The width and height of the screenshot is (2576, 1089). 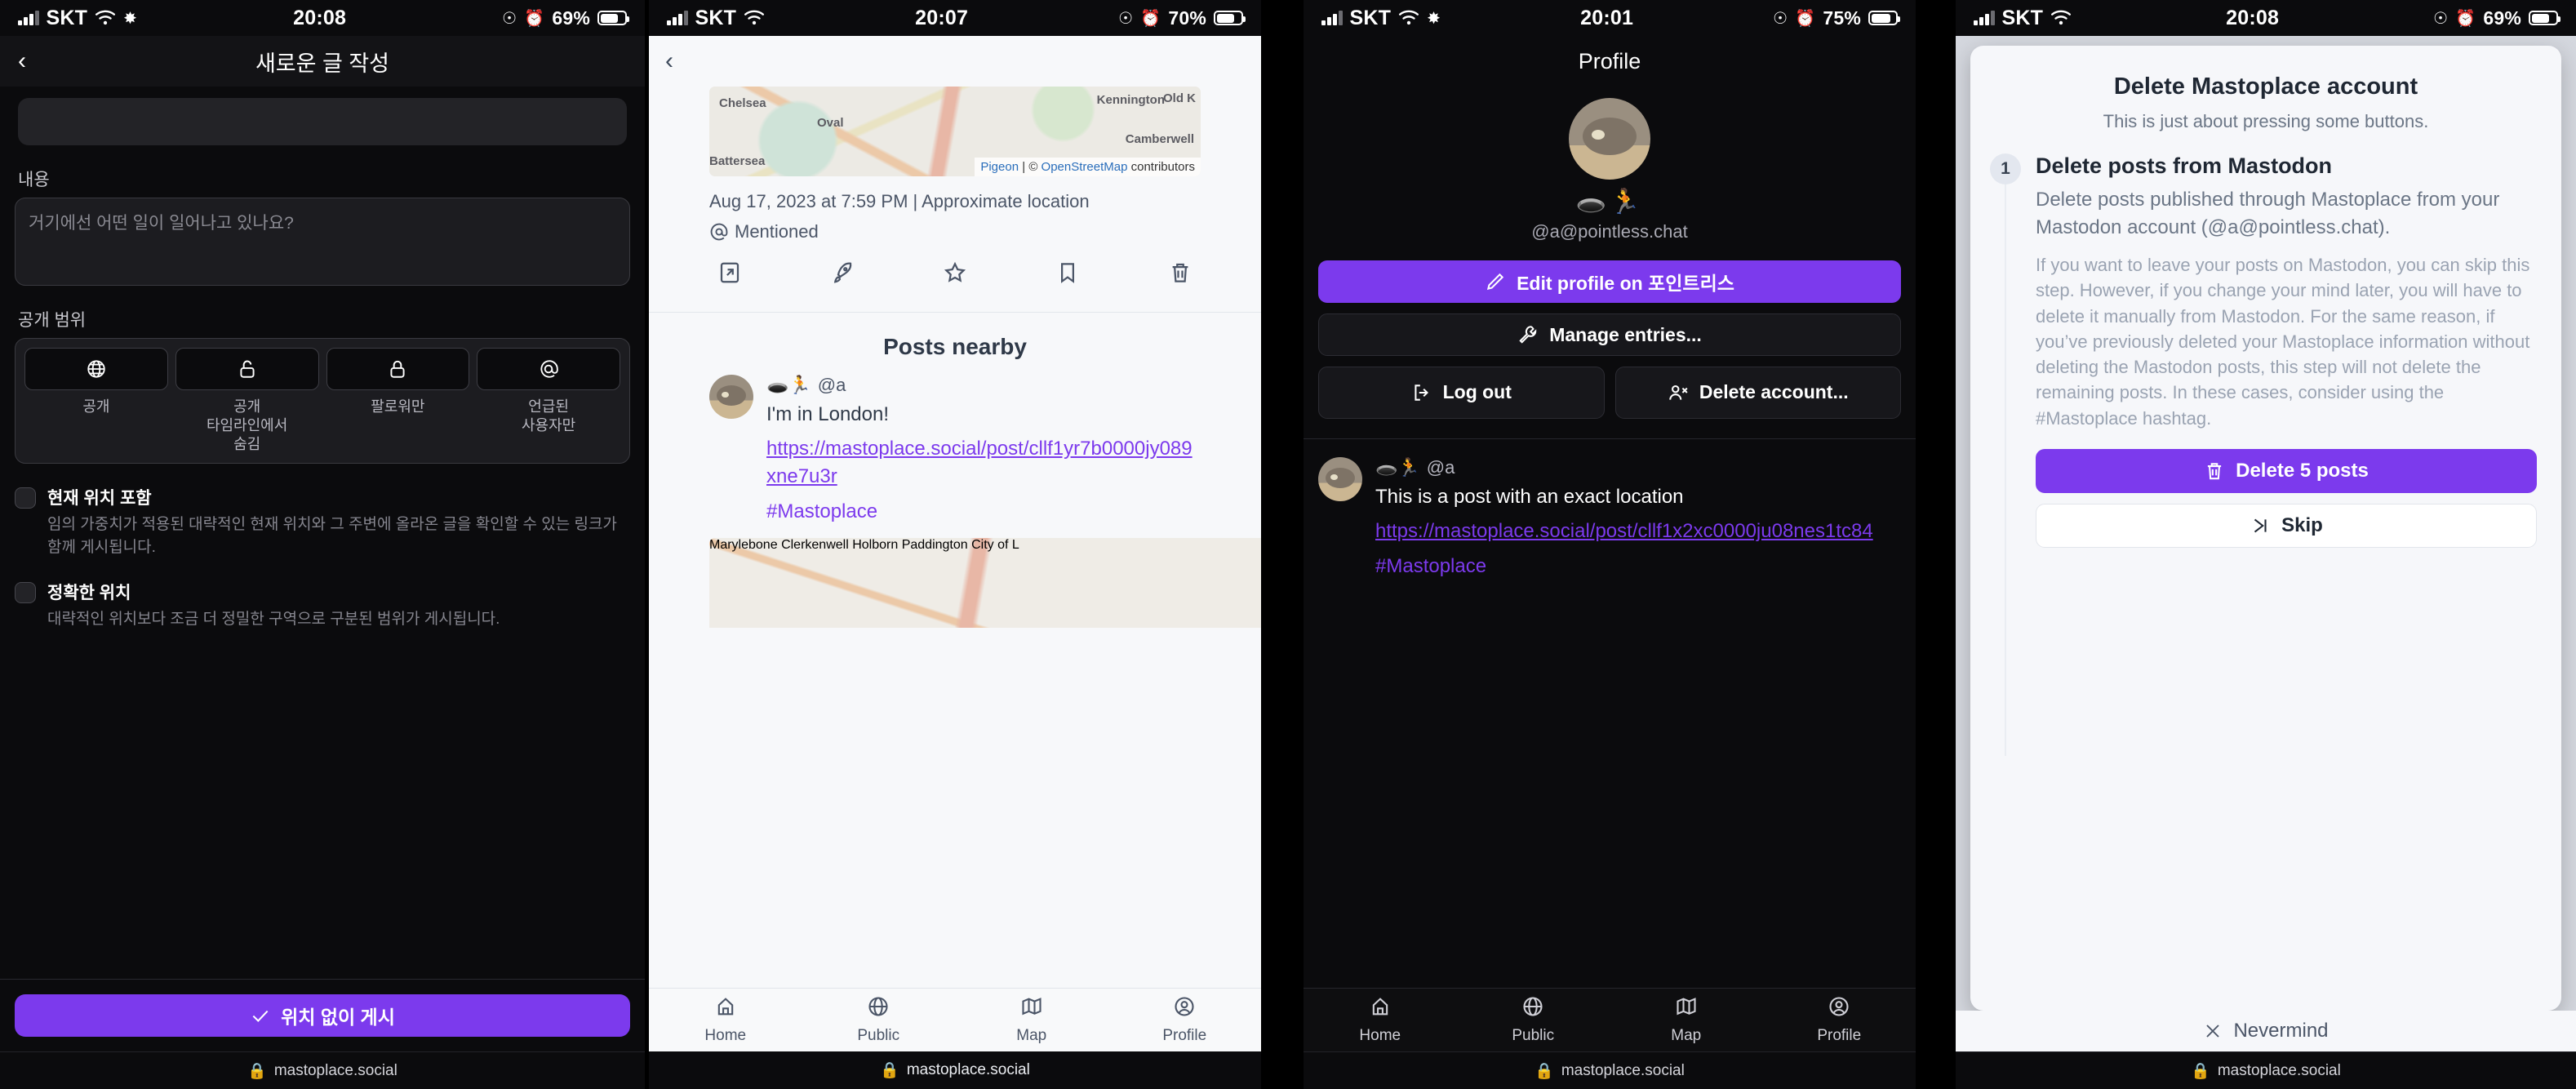 I want to click on content-label: 내용, so click(x=34, y=180).